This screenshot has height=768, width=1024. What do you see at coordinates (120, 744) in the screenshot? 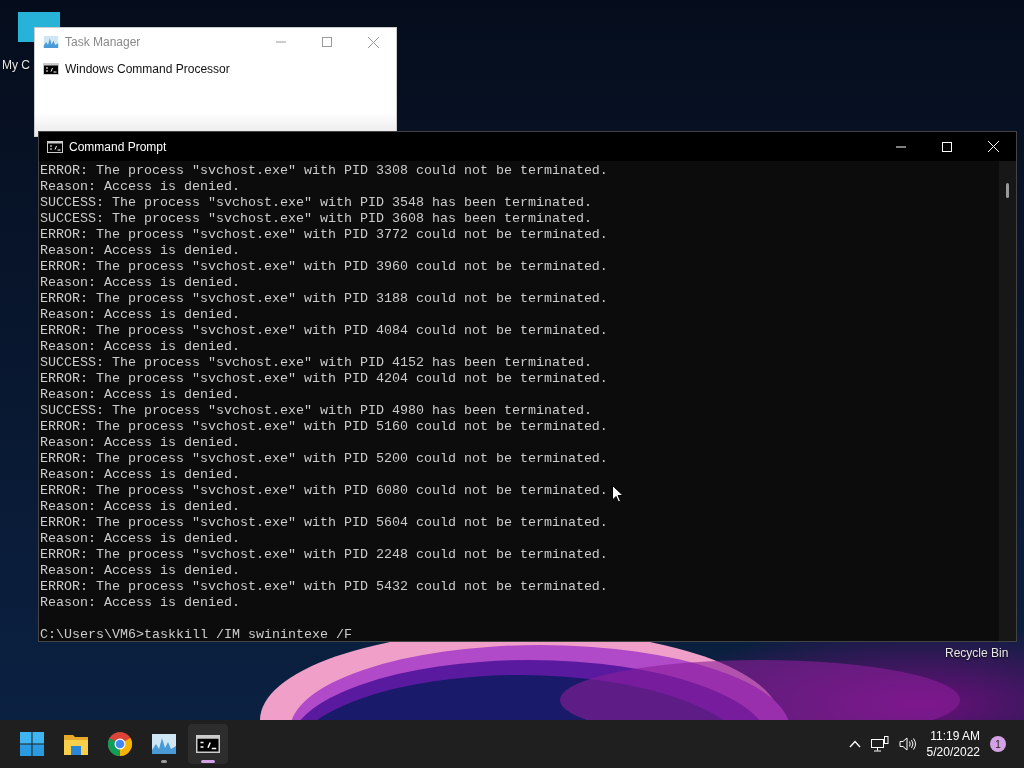
I see `chrome-icon` at bounding box center [120, 744].